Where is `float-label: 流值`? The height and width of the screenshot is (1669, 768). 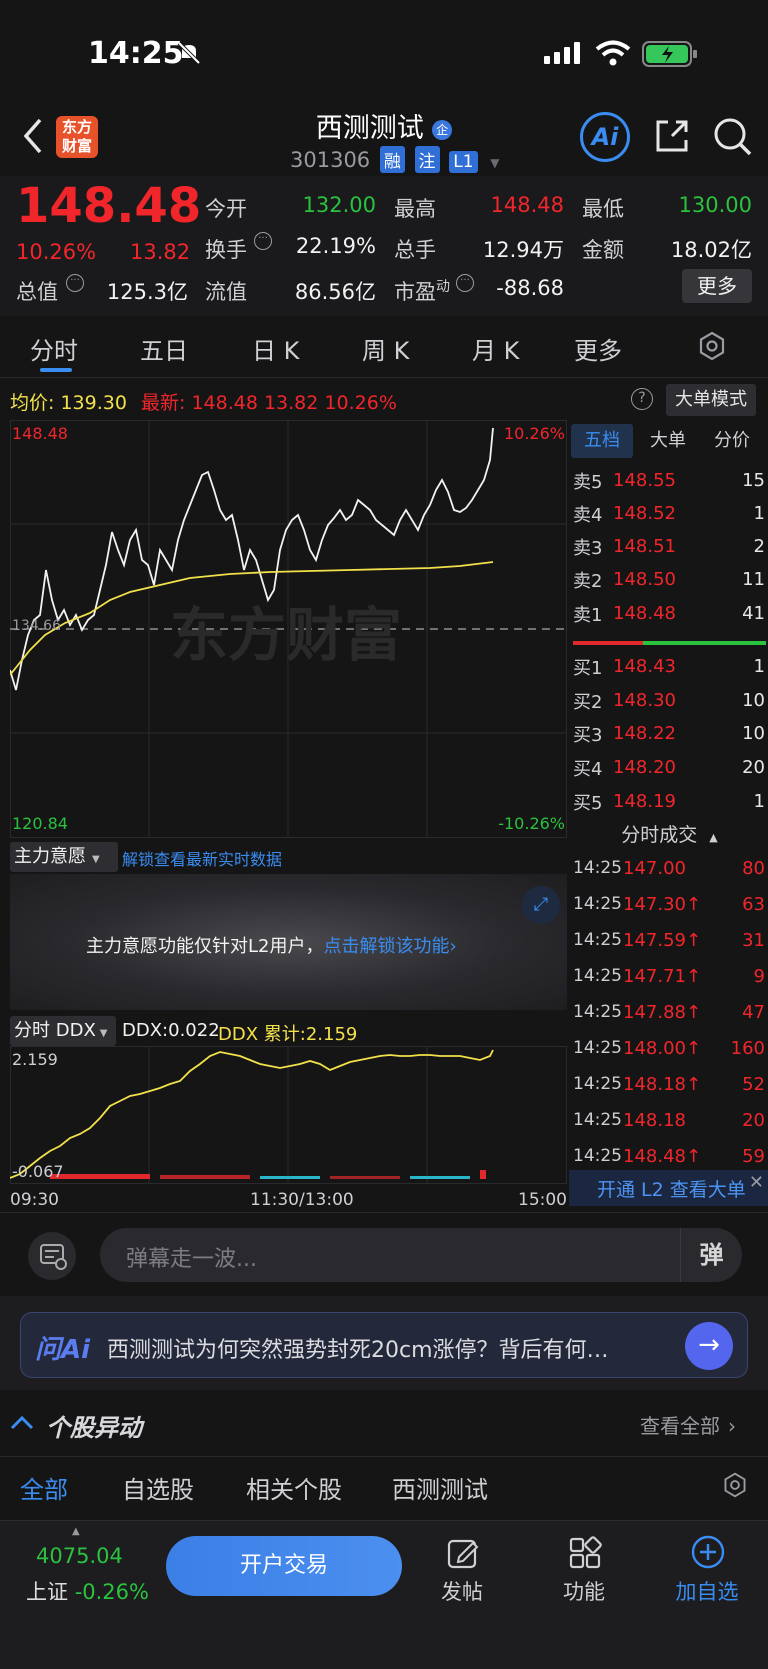 float-label: 流值 is located at coordinates (226, 292).